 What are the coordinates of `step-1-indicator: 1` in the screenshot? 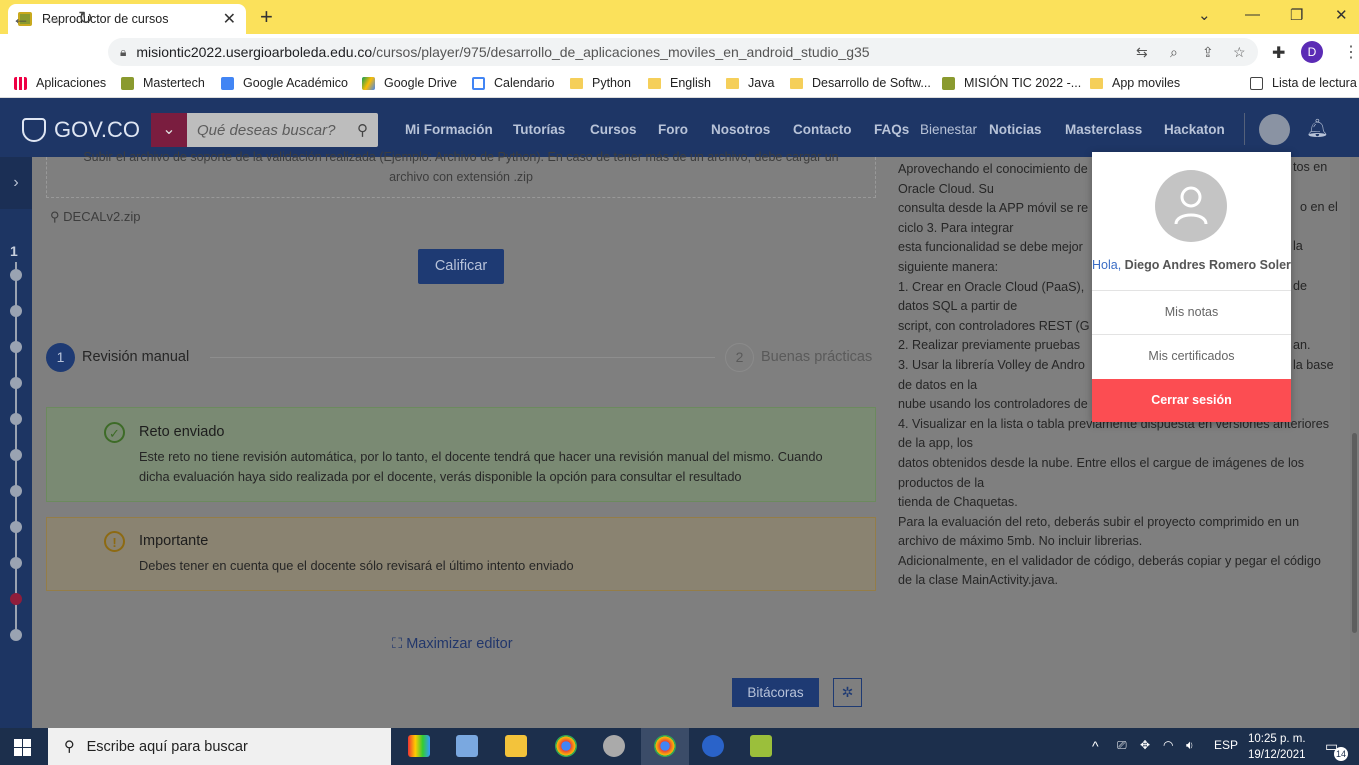 It's located at (60, 357).